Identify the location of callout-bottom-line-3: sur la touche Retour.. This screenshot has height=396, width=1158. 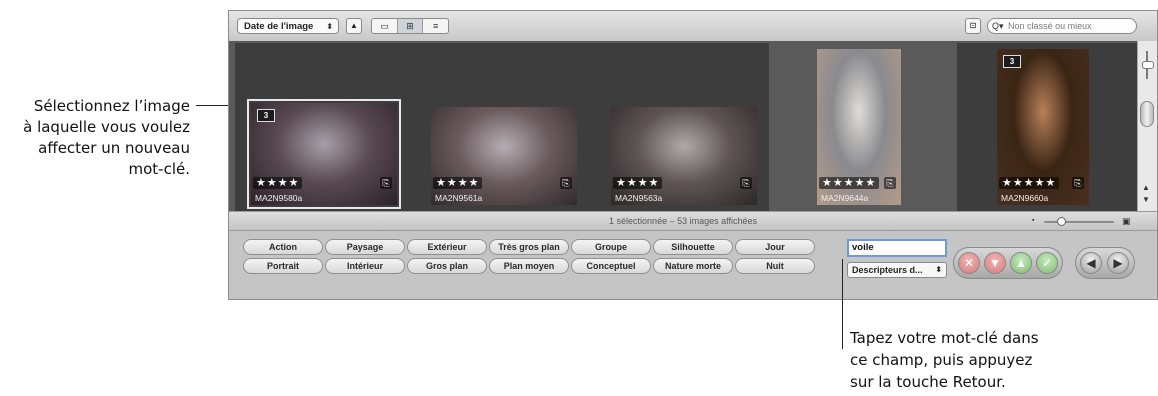
(928, 382).